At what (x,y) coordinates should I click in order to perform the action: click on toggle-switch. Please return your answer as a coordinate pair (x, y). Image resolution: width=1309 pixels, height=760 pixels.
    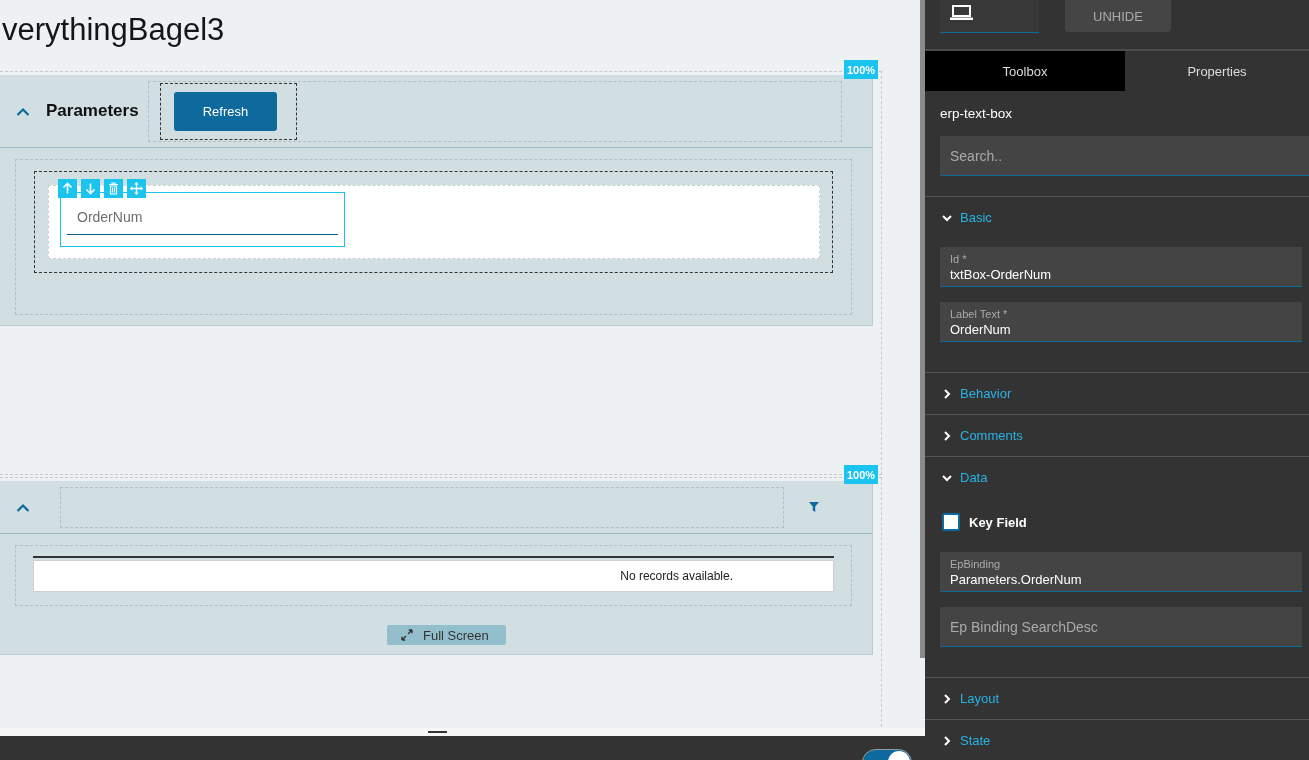
    Looking at the image, I should click on (887, 754).